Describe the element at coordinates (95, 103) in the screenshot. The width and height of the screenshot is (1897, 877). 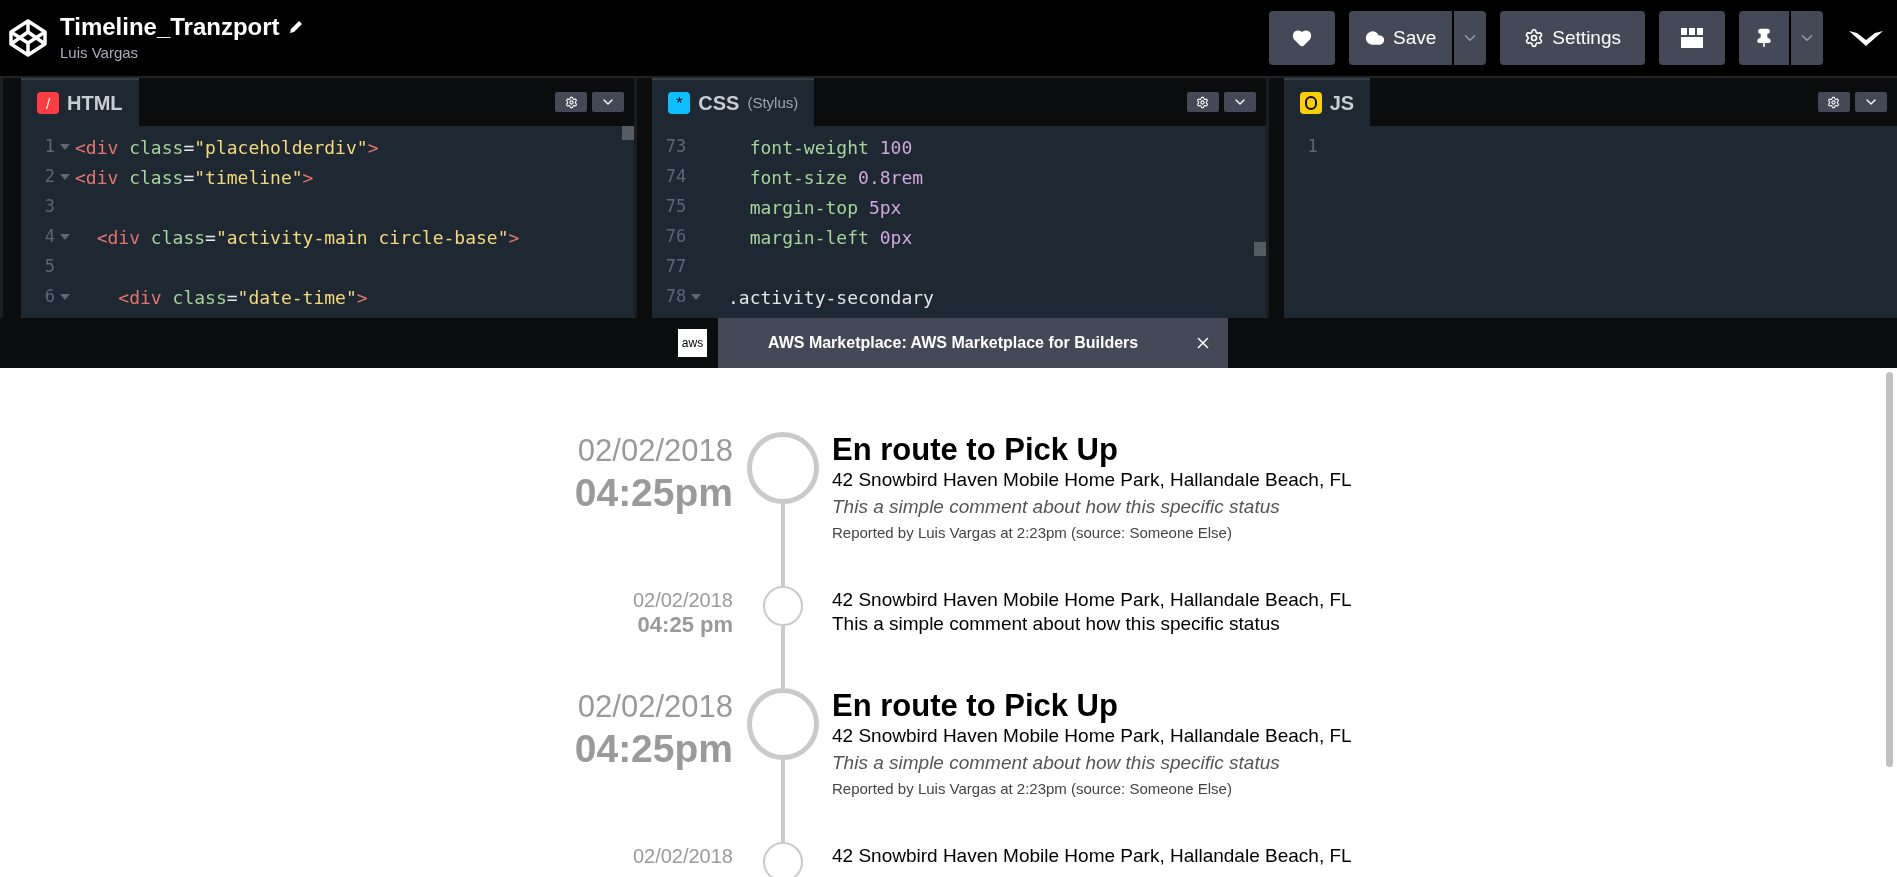
I see `tab-label: HTML` at that location.